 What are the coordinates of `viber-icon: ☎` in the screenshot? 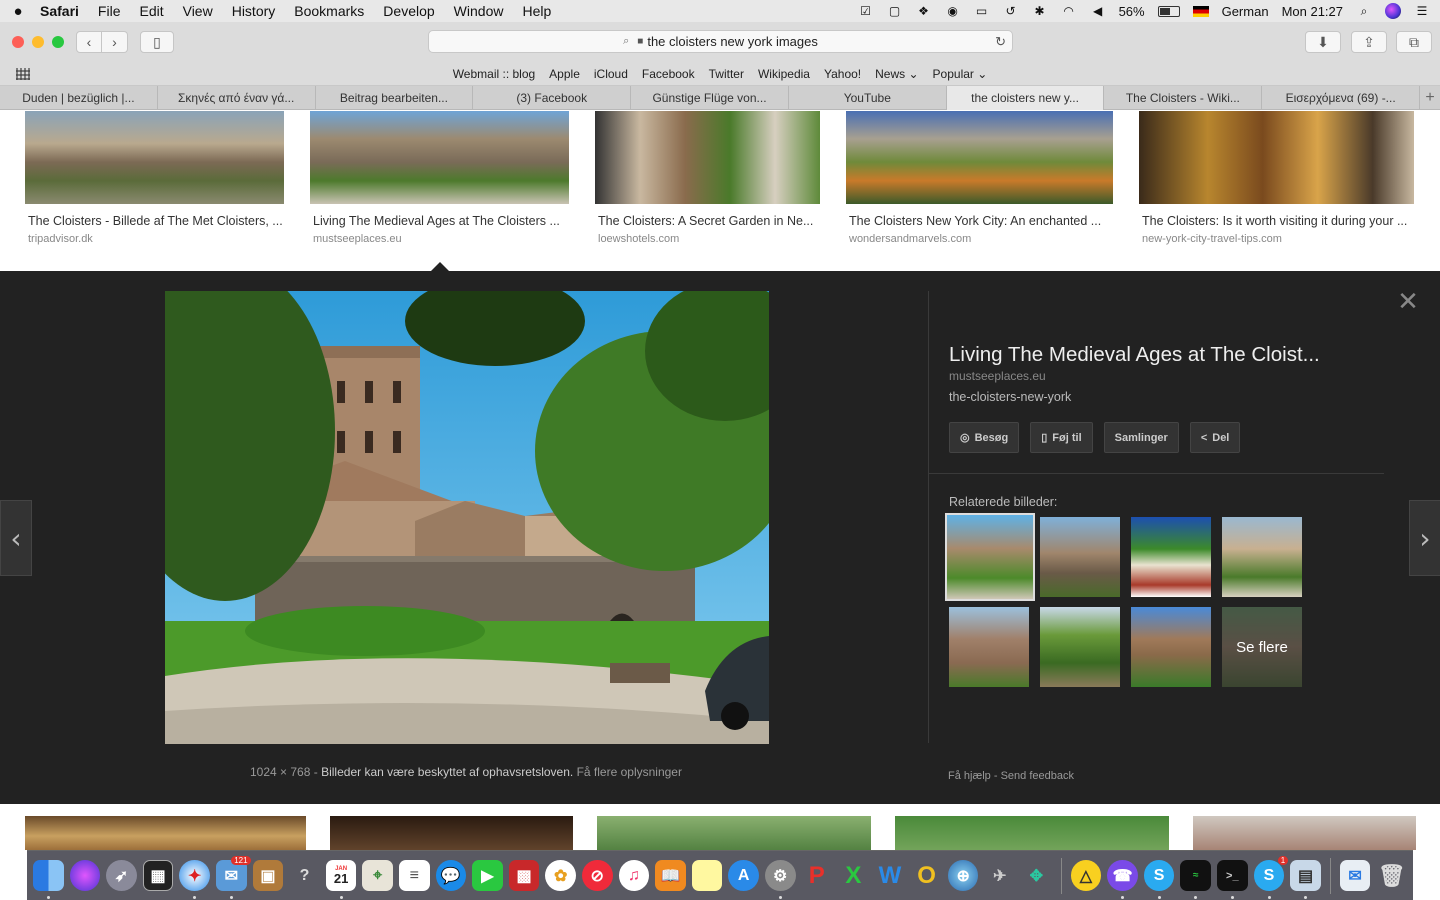 It's located at (1122, 879).